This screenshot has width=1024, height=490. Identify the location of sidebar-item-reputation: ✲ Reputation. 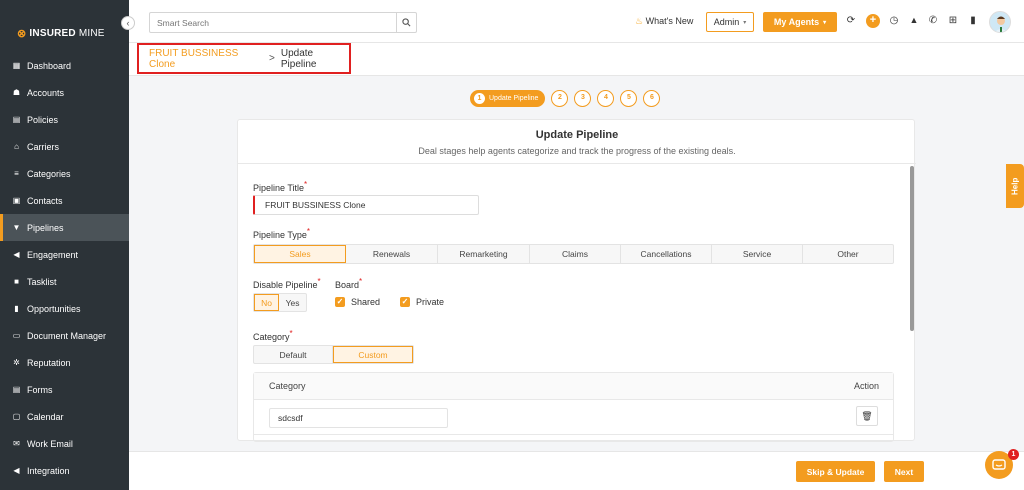
(64, 362).